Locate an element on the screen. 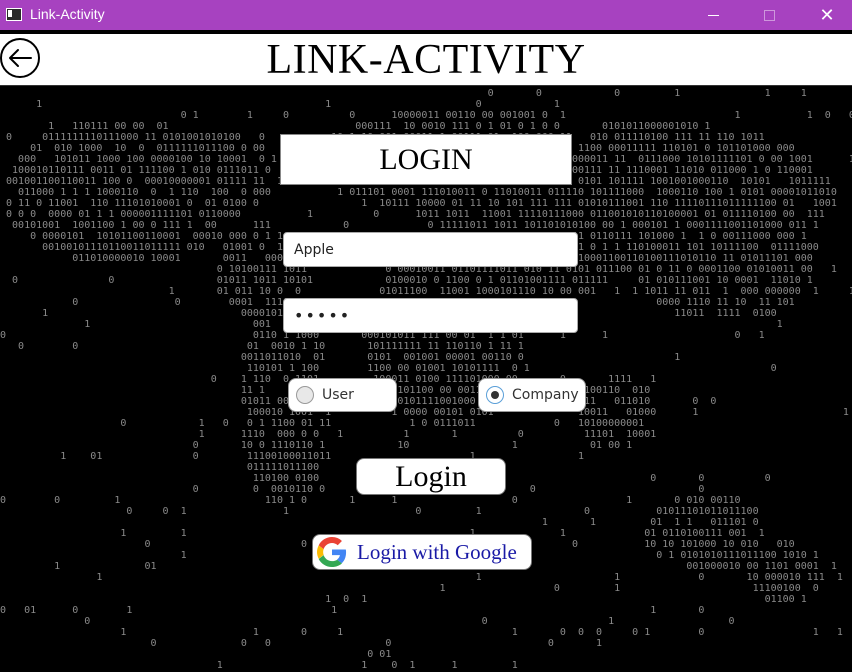 The width and height of the screenshot is (852, 672). username-input is located at coordinates (430, 249).